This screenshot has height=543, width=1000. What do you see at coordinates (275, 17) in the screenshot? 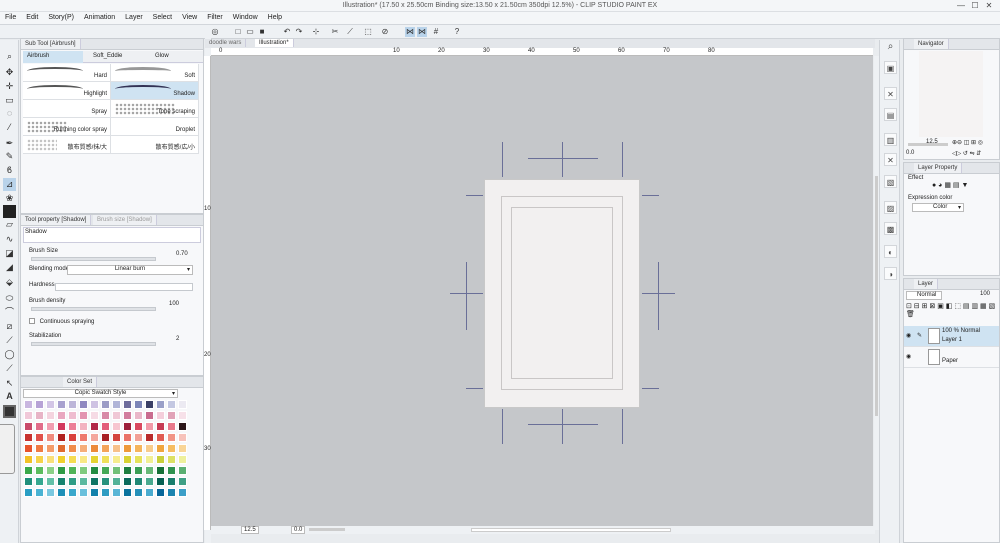
I see `menu-help: Help` at bounding box center [275, 17].